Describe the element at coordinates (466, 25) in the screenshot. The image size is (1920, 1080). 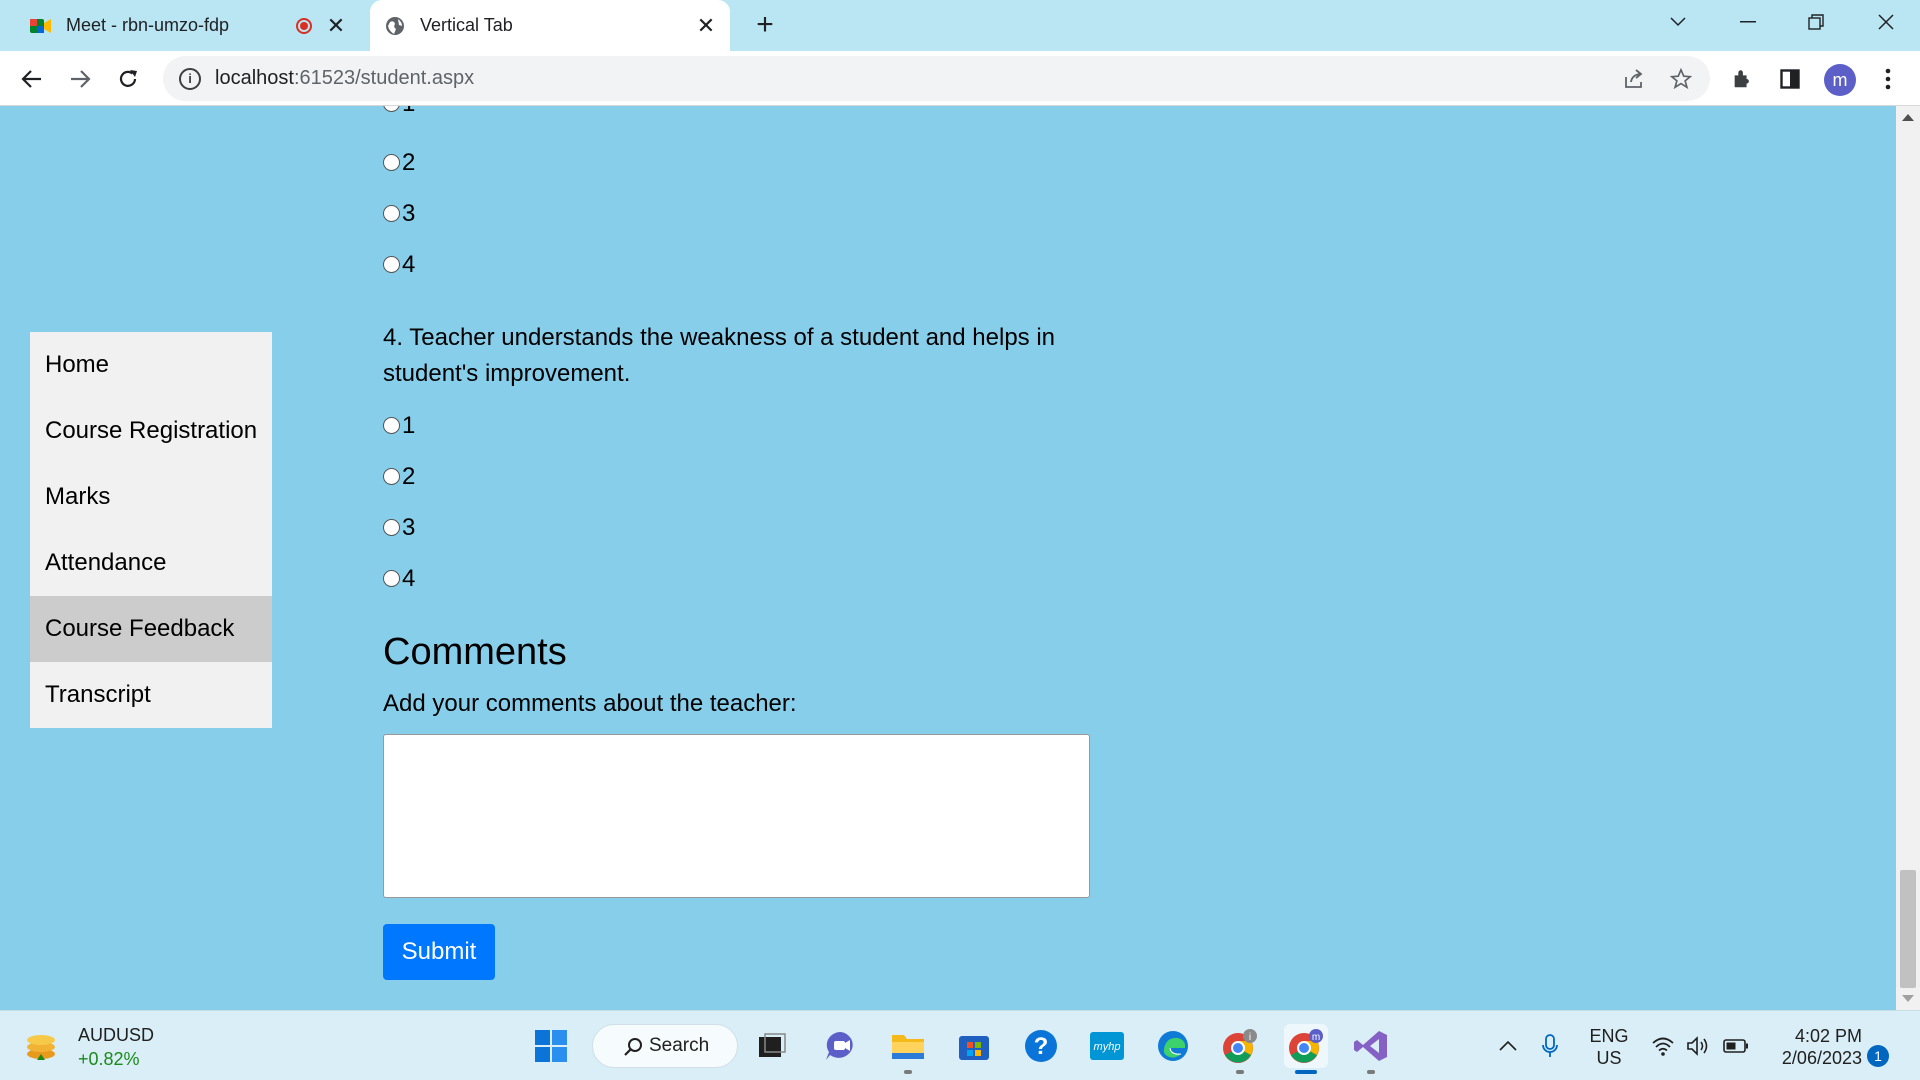
I see `tab-title: Vertical Tab` at that location.